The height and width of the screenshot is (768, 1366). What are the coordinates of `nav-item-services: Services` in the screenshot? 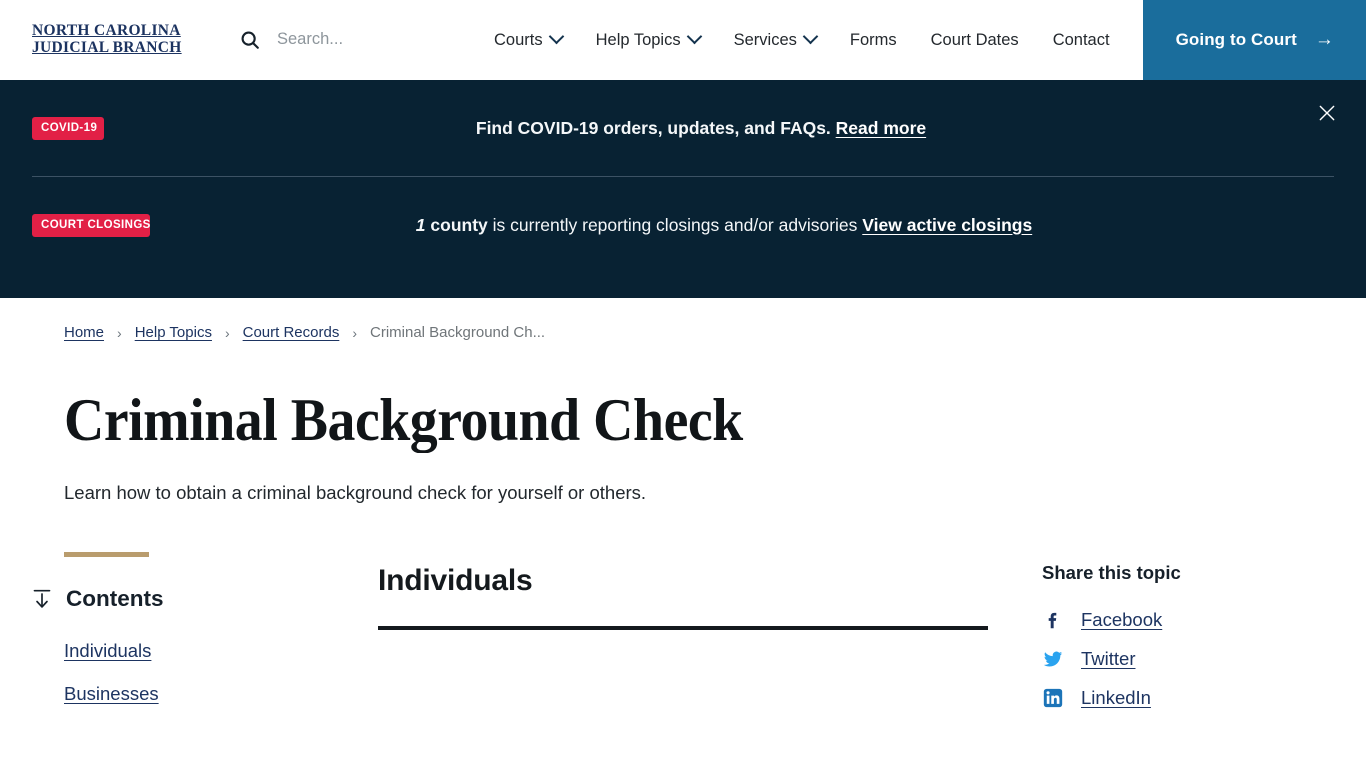 It's located at (775, 40).